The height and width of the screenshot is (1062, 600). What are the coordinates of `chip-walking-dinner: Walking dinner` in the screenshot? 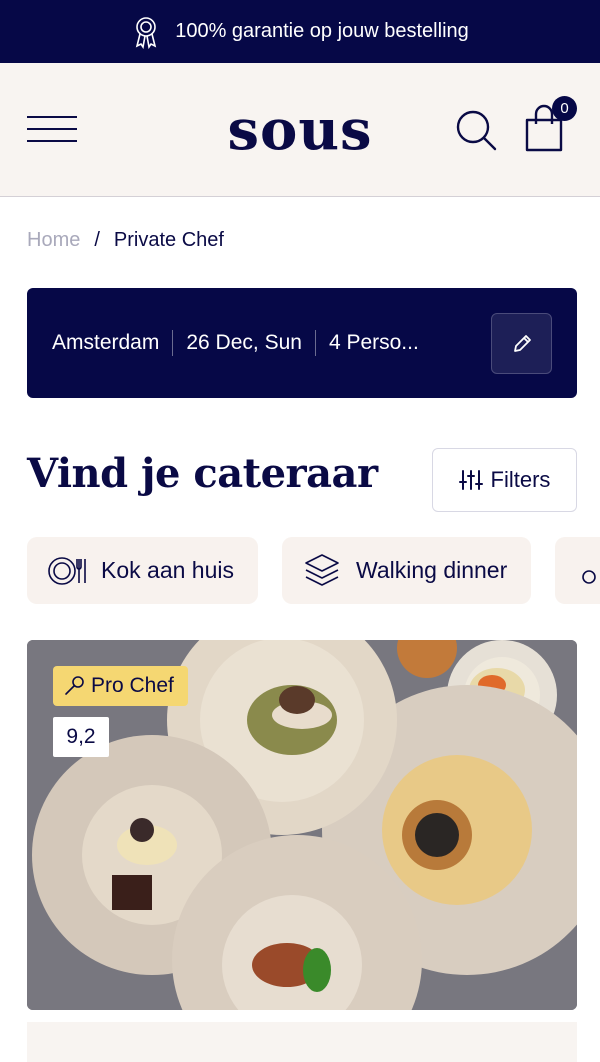 It's located at (406, 570).